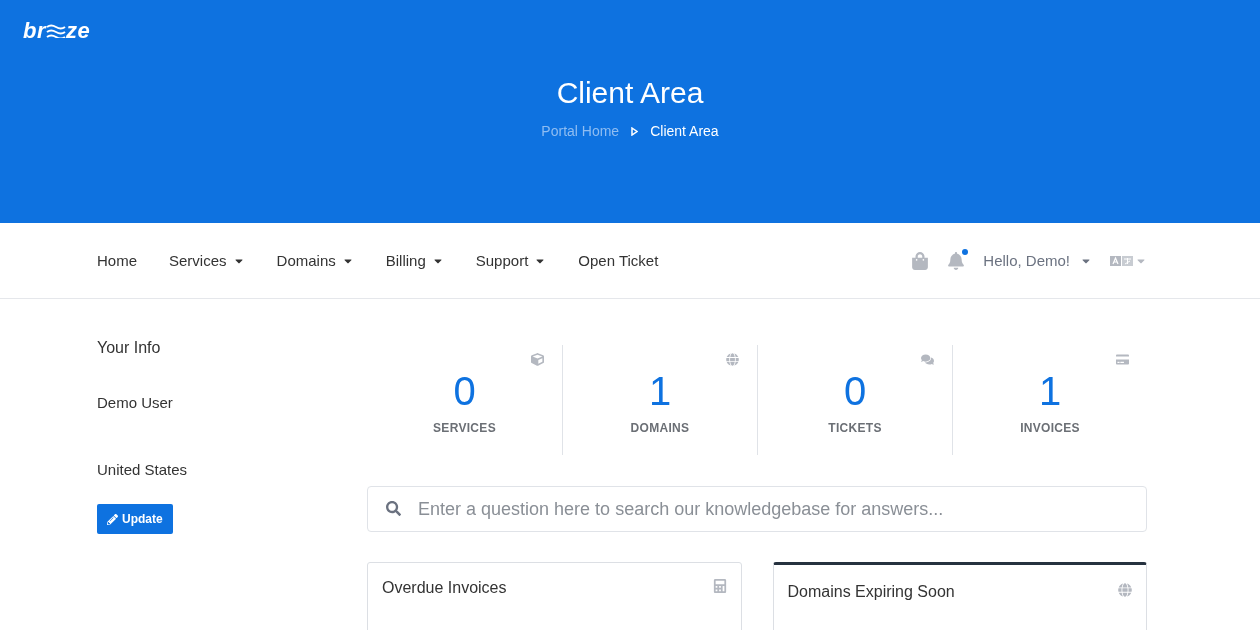  What do you see at coordinates (660, 428) in the screenshot?
I see `stat-label: DOMAINS` at bounding box center [660, 428].